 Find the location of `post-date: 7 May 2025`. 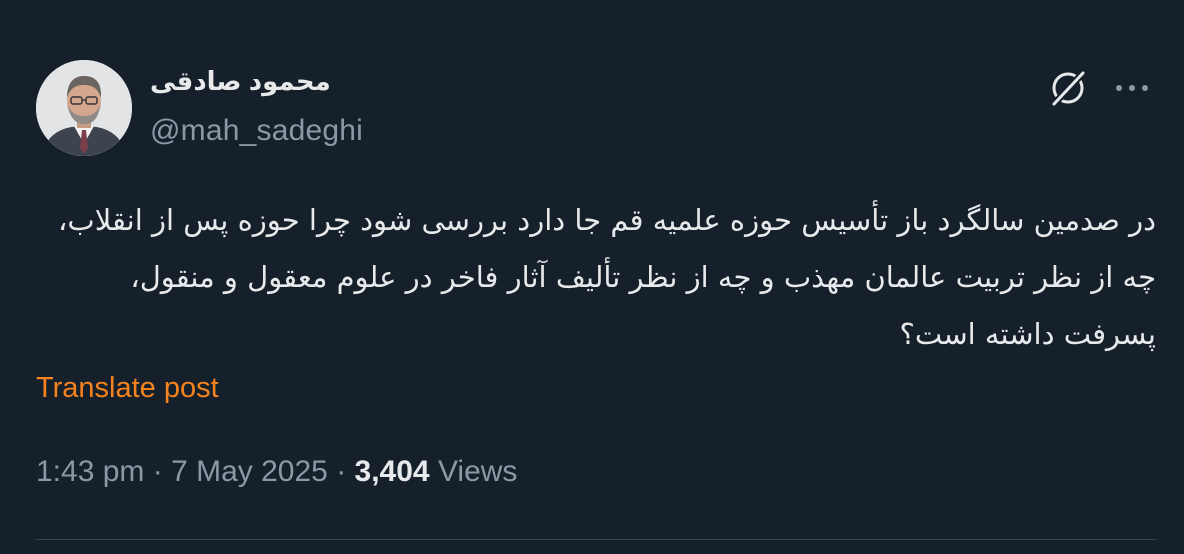

post-date: 7 May 2025 is located at coordinates (249, 471).